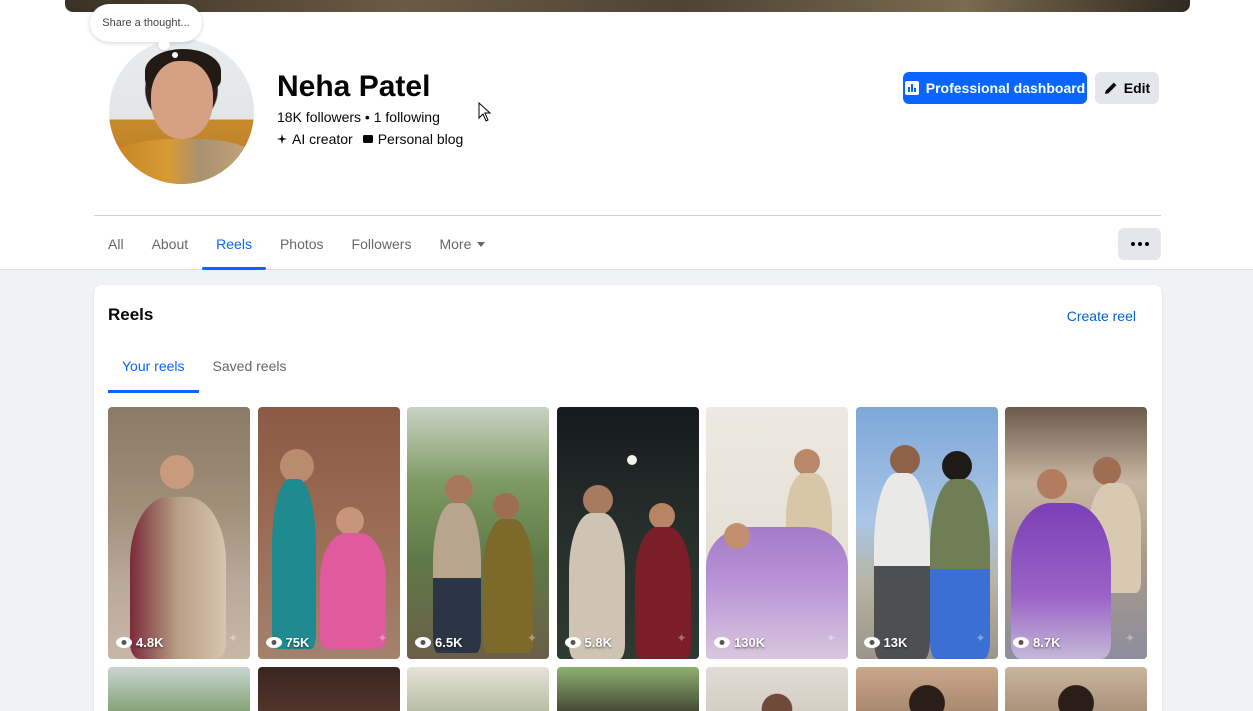  Describe the element at coordinates (750, 642) in the screenshot. I see `views-count: 130K` at that location.